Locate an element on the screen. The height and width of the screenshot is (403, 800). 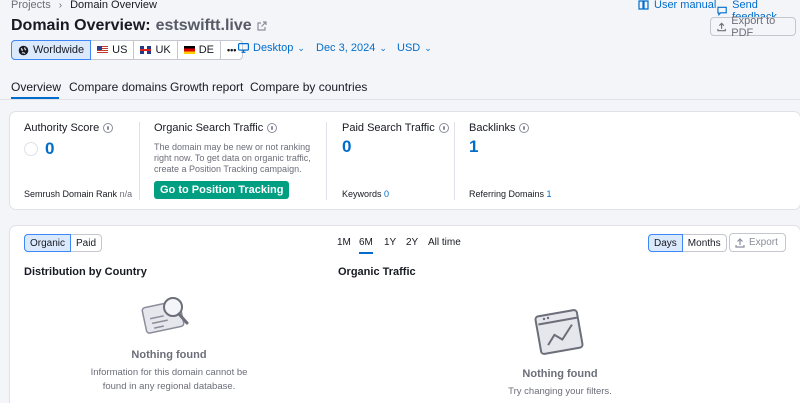
paid-toggle: Paid is located at coordinates (86, 243).